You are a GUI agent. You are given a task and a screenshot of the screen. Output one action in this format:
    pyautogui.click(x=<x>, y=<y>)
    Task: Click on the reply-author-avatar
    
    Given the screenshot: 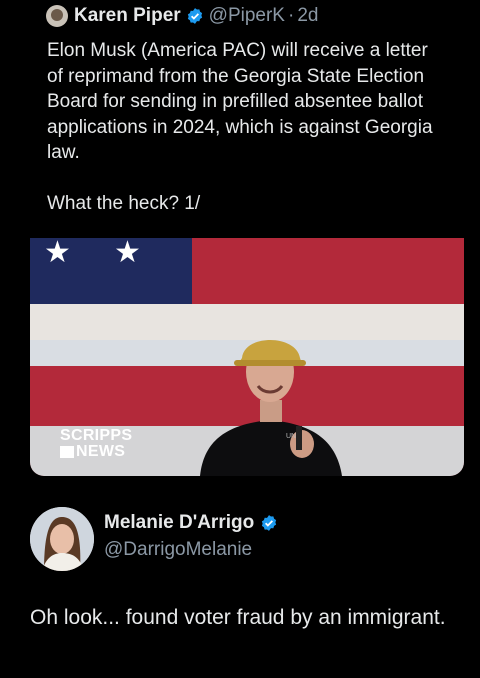 What is the action you would take?
    pyautogui.click(x=62, y=539)
    